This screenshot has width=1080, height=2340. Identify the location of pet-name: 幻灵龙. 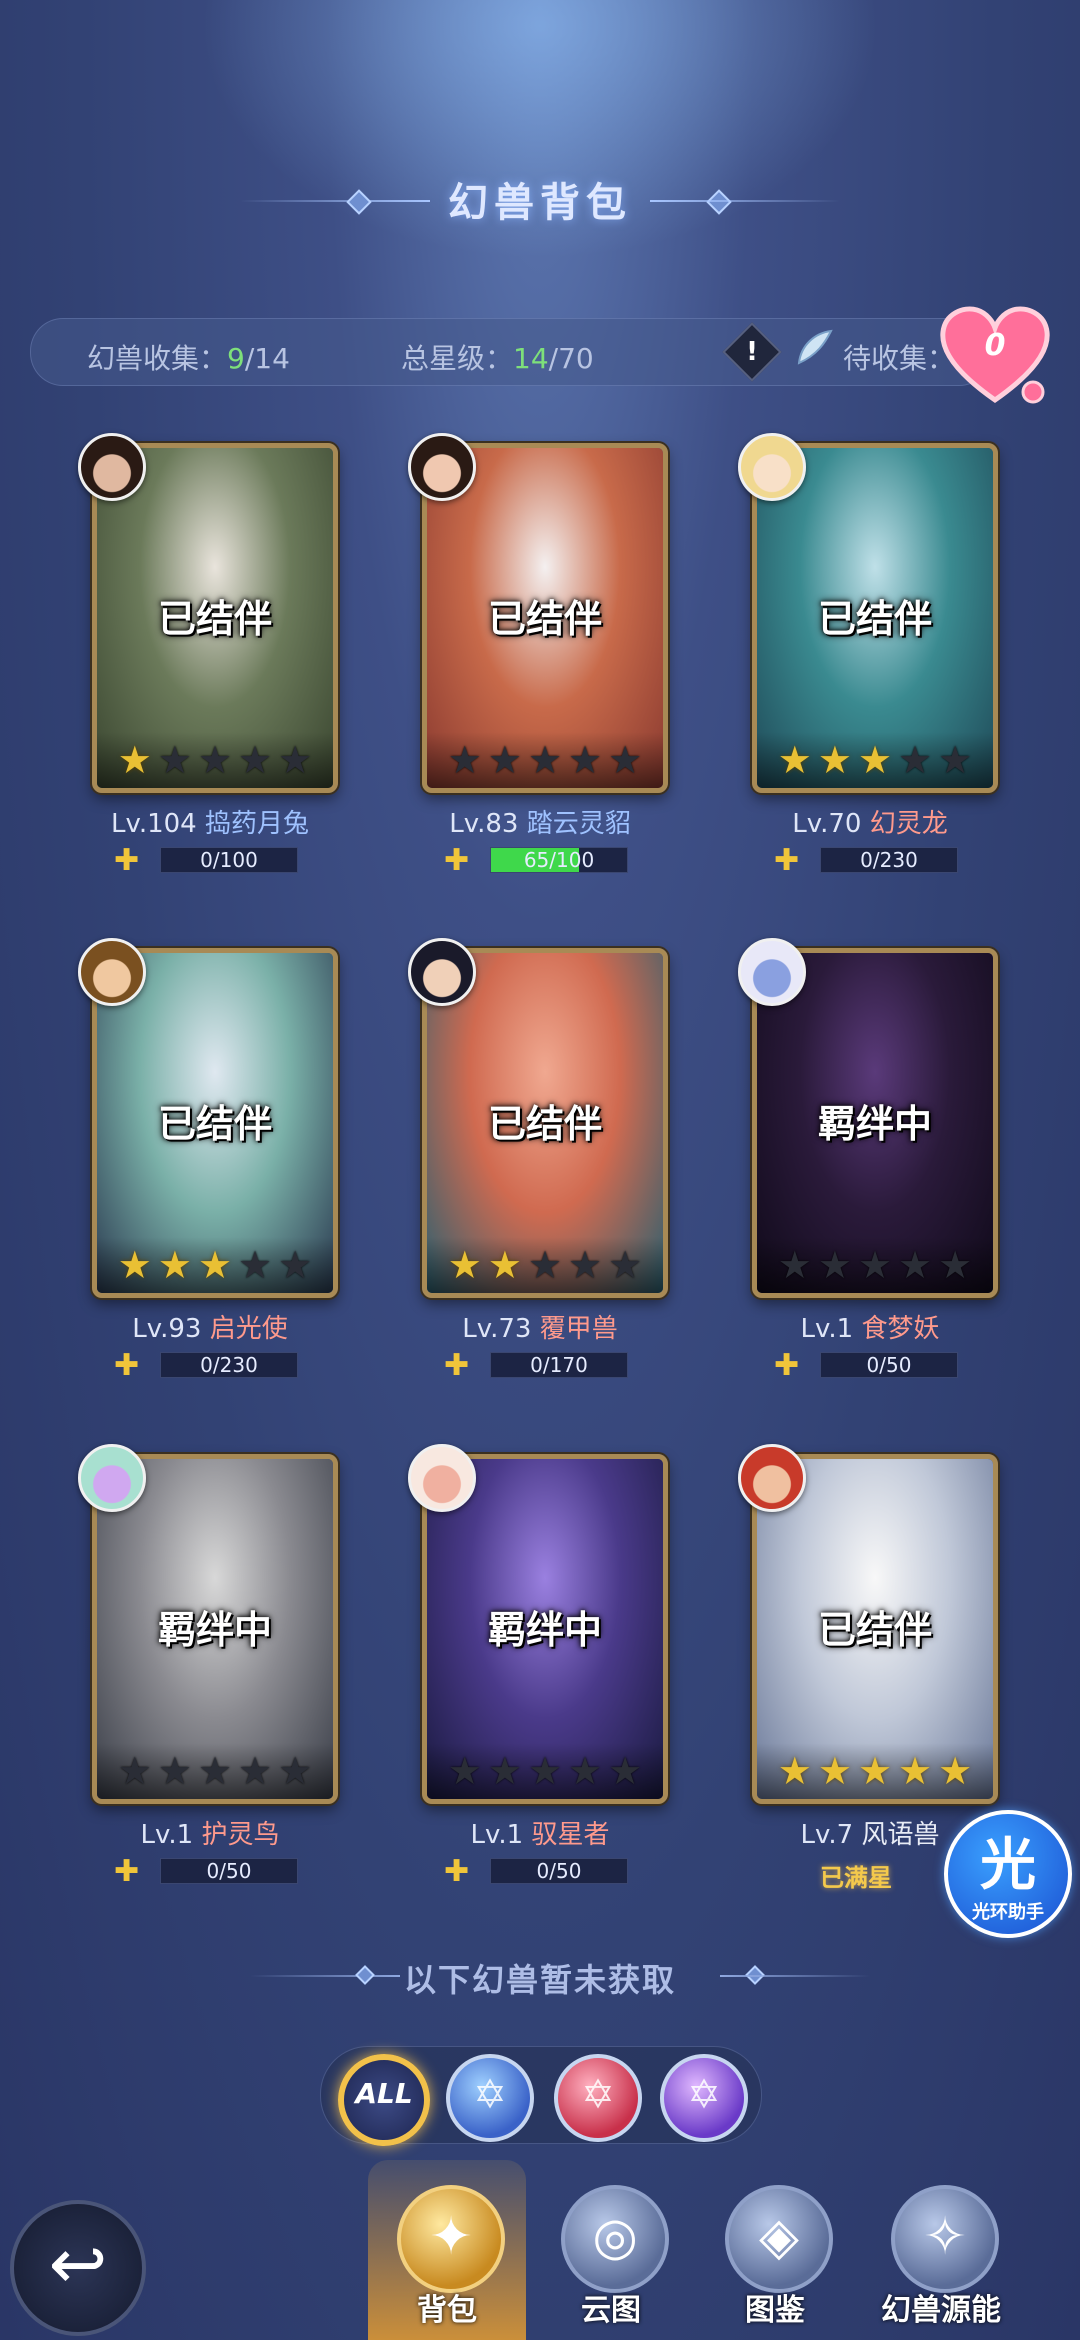
(908, 824).